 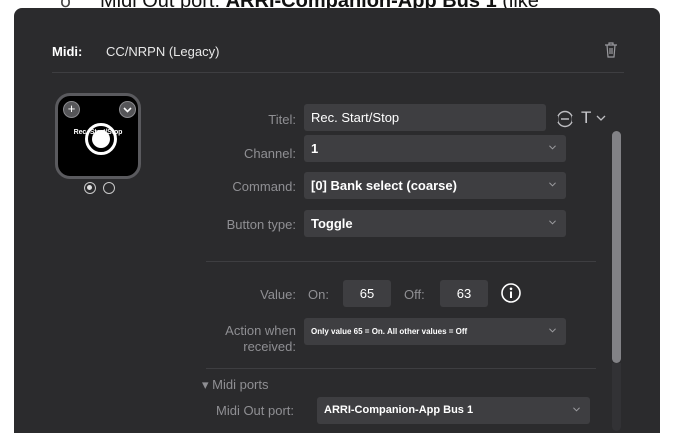 I want to click on scrollbar-track, so click(x=616, y=397).